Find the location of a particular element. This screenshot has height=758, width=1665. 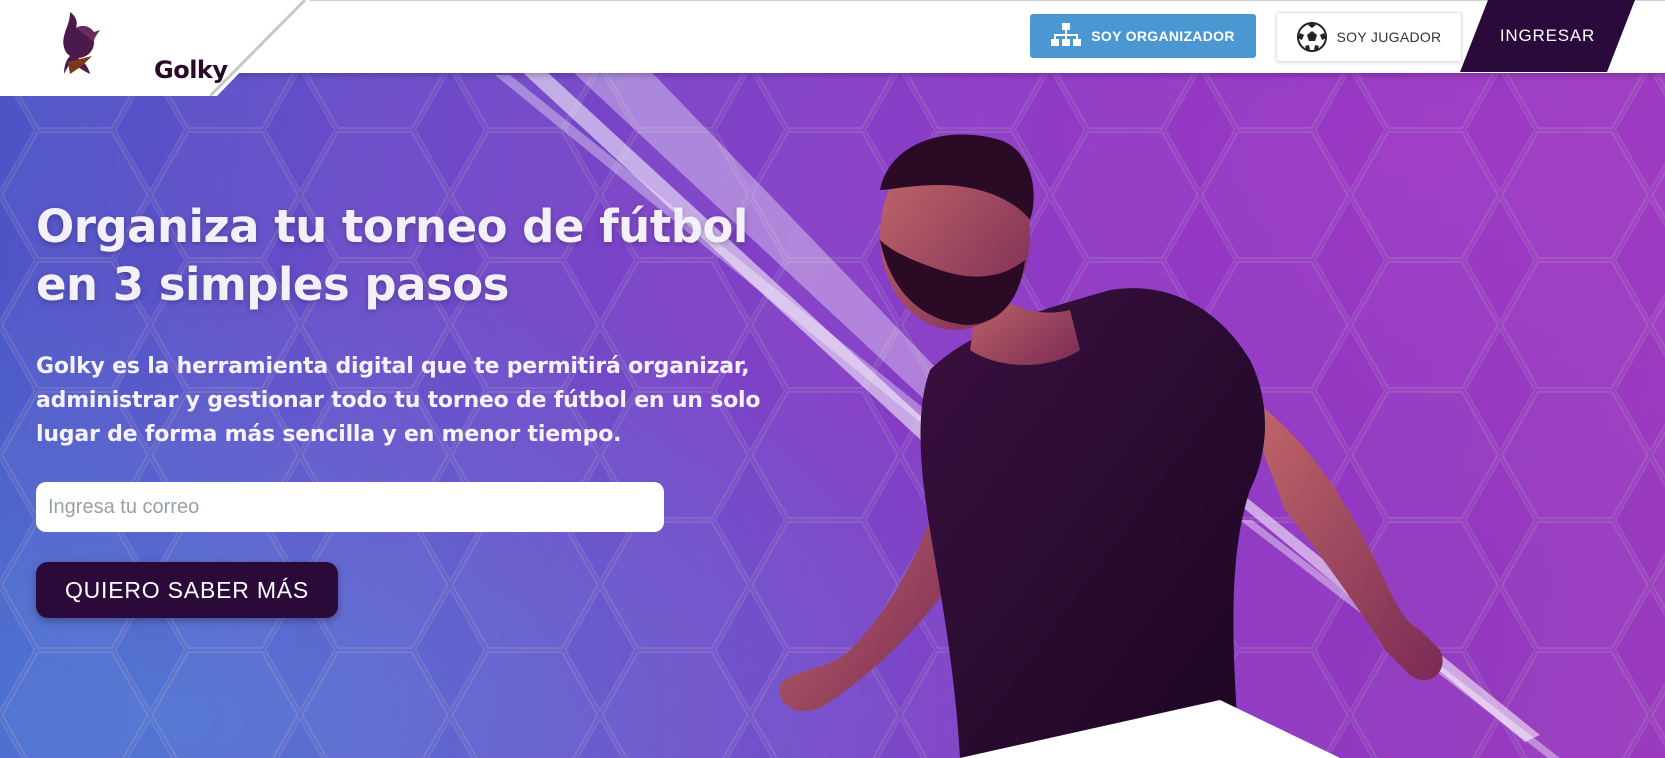

bird-logo-icon is located at coordinates (81, 43).